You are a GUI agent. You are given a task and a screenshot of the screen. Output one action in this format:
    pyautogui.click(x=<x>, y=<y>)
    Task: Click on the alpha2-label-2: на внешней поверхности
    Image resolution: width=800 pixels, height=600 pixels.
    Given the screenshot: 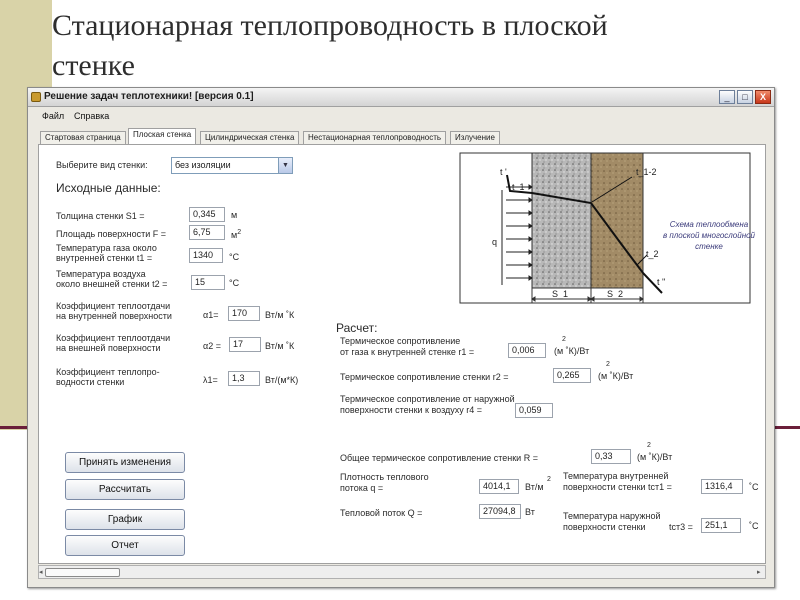 What is the action you would take?
    pyautogui.click(x=108, y=348)
    